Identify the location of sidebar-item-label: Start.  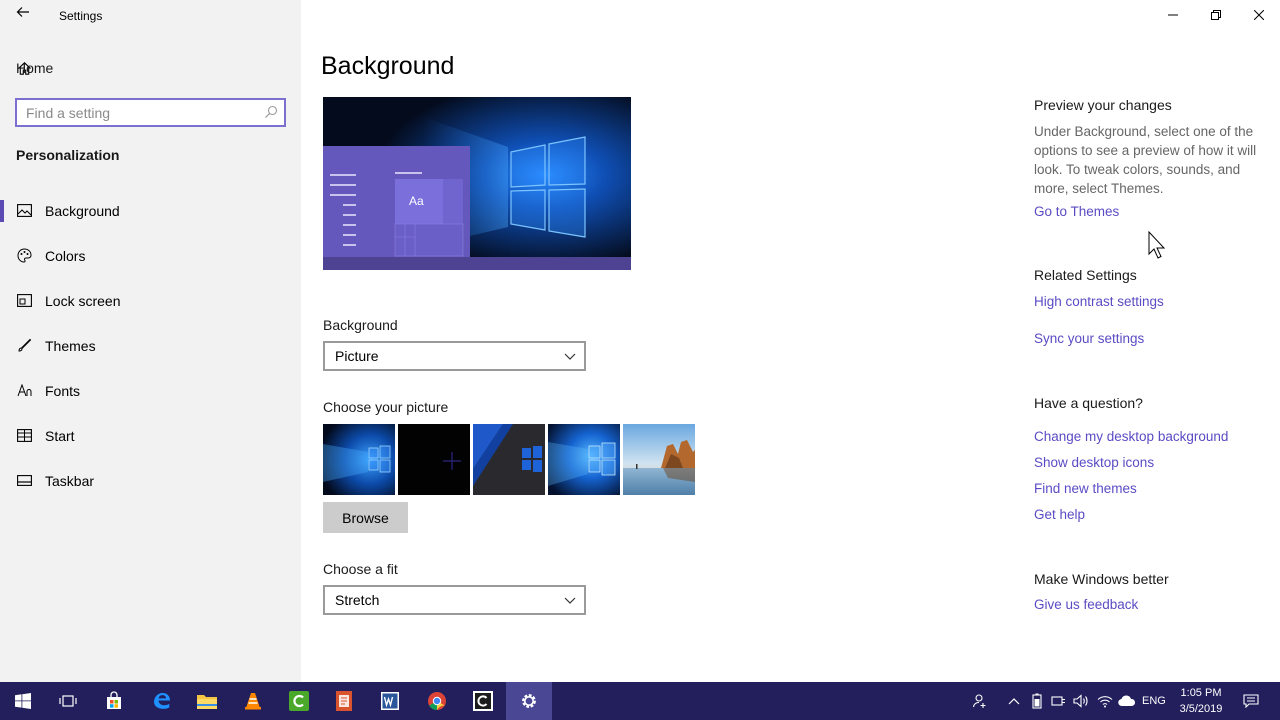
(60, 435).